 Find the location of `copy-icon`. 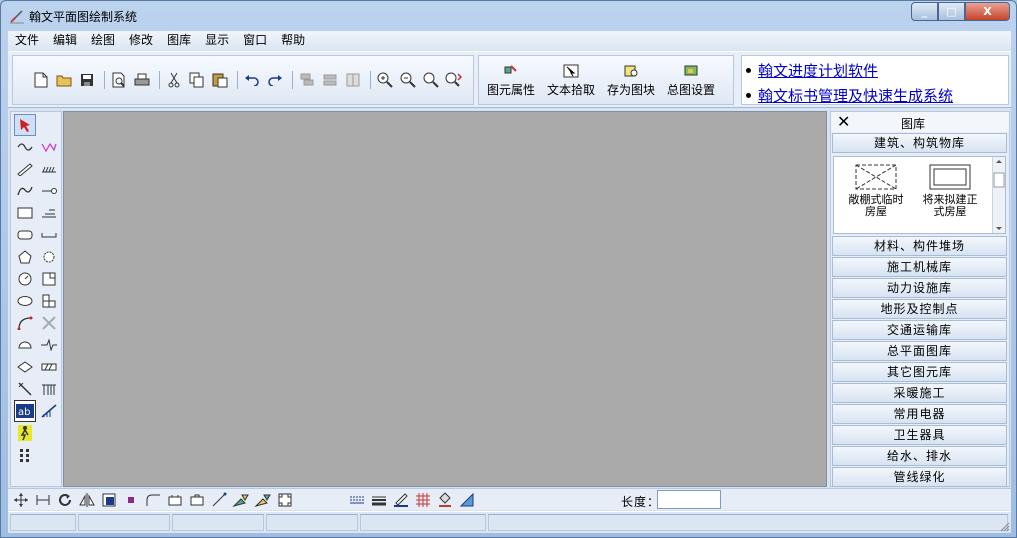

copy-icon is located at coordinates (197, 80).